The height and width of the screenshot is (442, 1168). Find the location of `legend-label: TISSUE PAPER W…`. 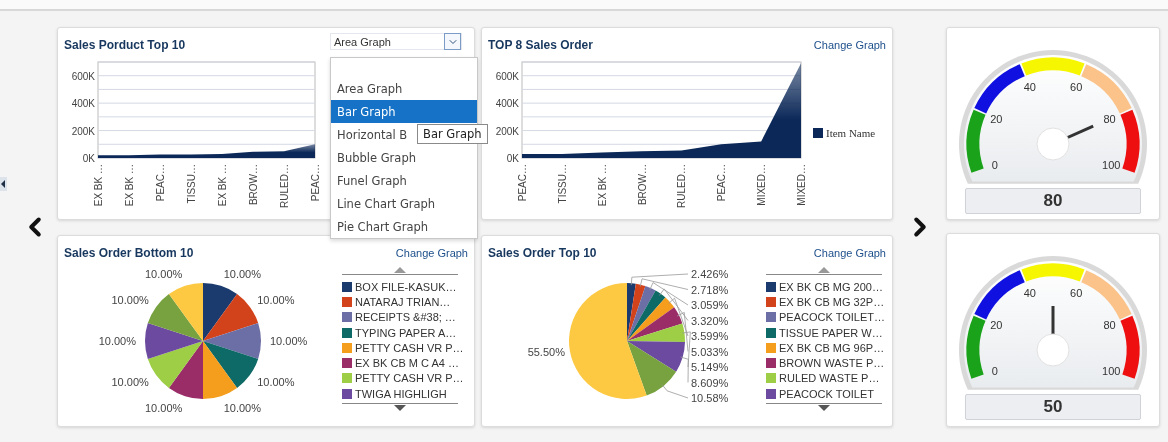

legend-label: TISSUE PAPER W… is located at coordinates (831, 332).